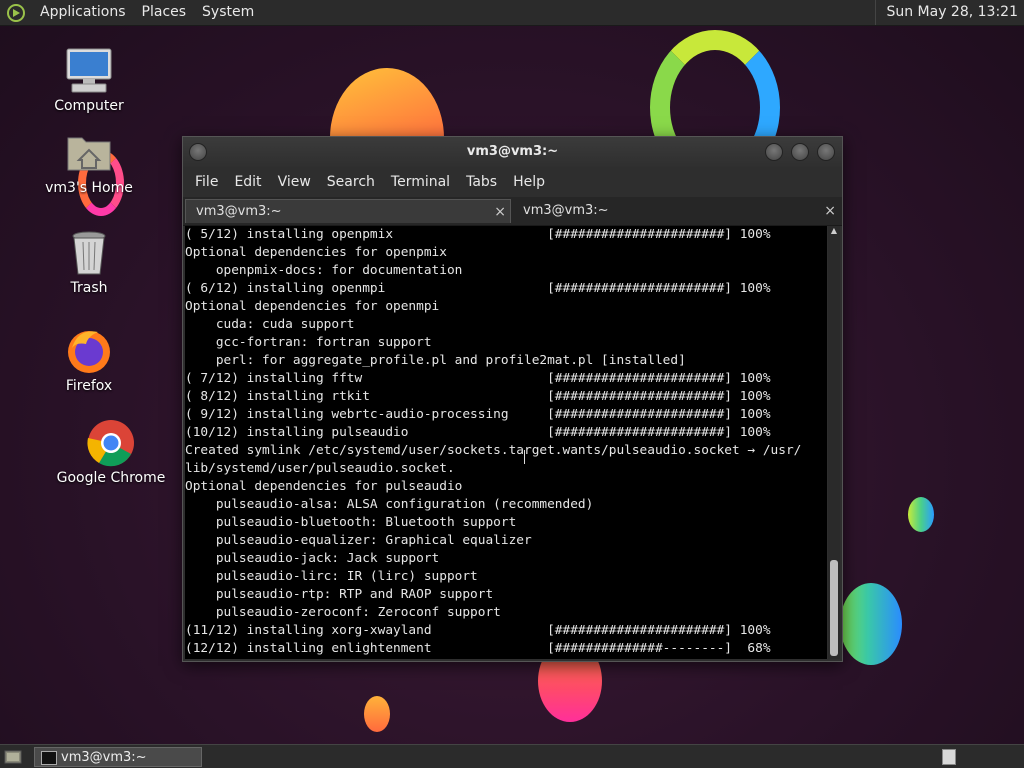 The image size is (1024, 768). What do you see at coordinates (49, 758) in the screenshot?
I see `terminal-icon` at bounding box center [49, 758].